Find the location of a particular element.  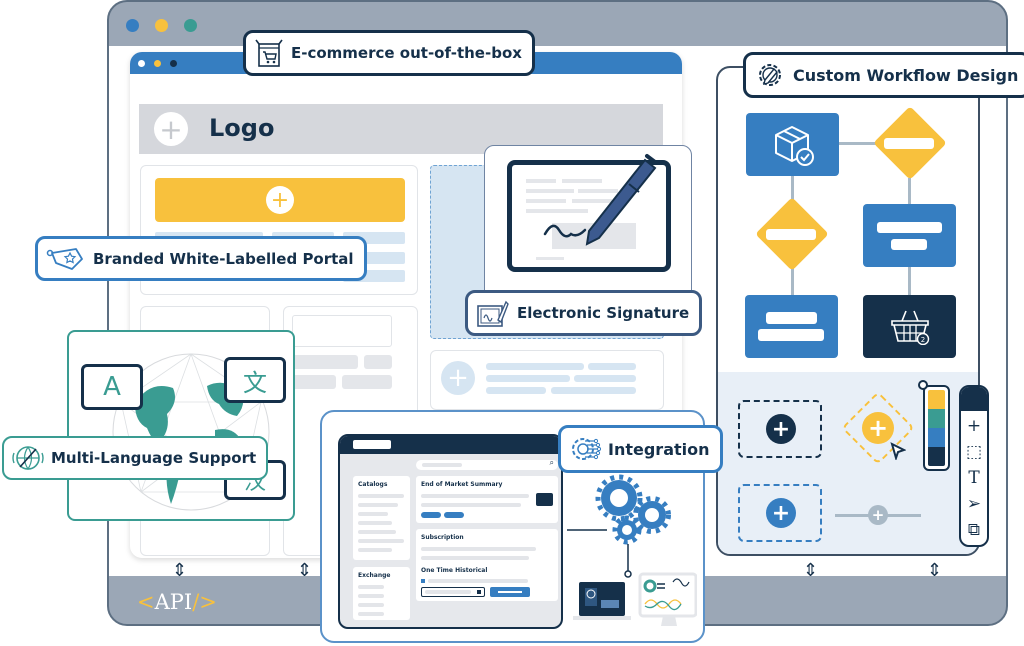

add-task-icon: + is located at coordinates (781, 513).